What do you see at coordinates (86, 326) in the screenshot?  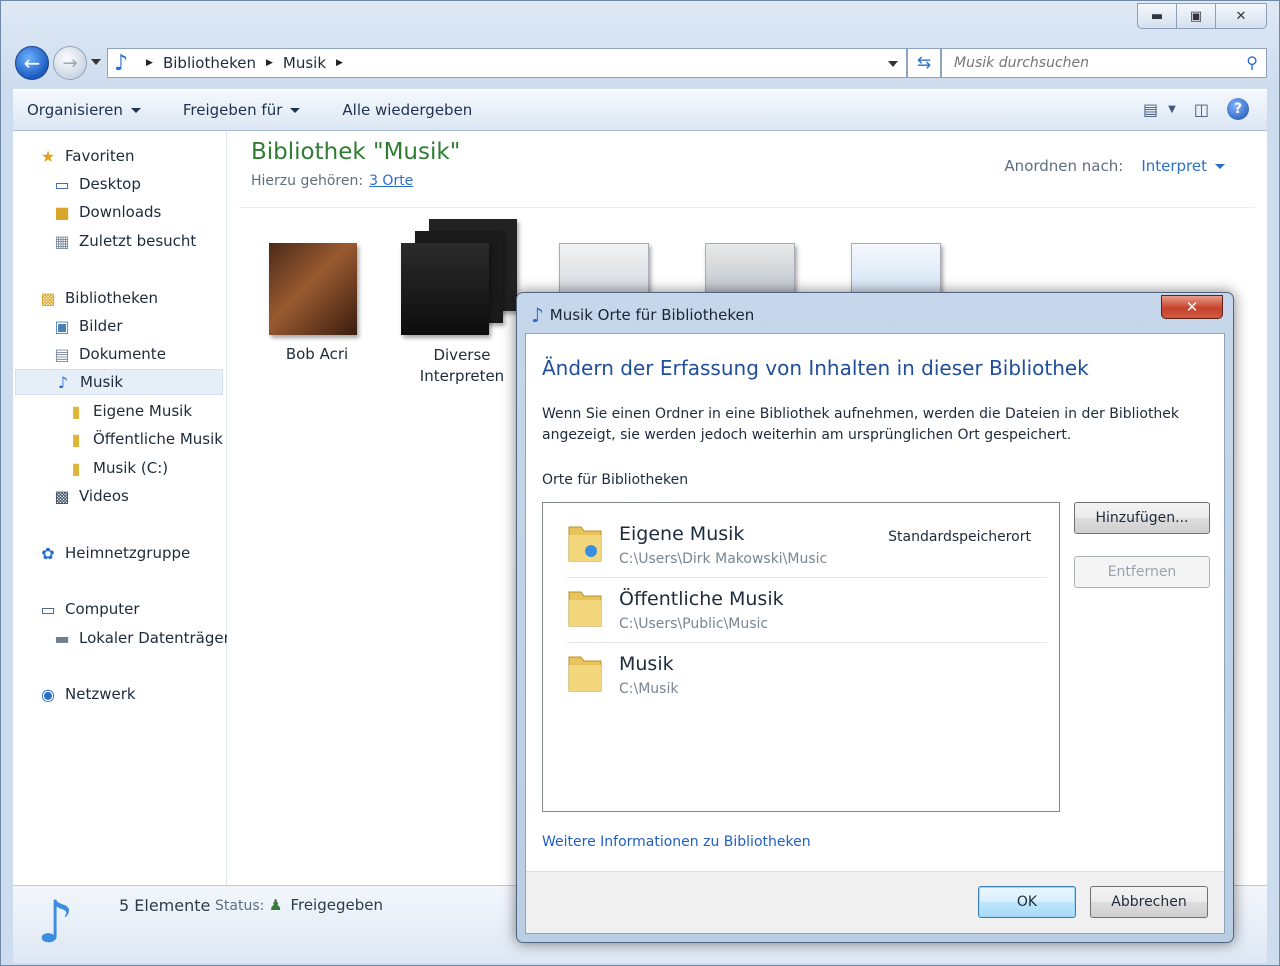 I see `sidebar-item-pictures: ▣ Bilder` at bounding box center [86, 326].